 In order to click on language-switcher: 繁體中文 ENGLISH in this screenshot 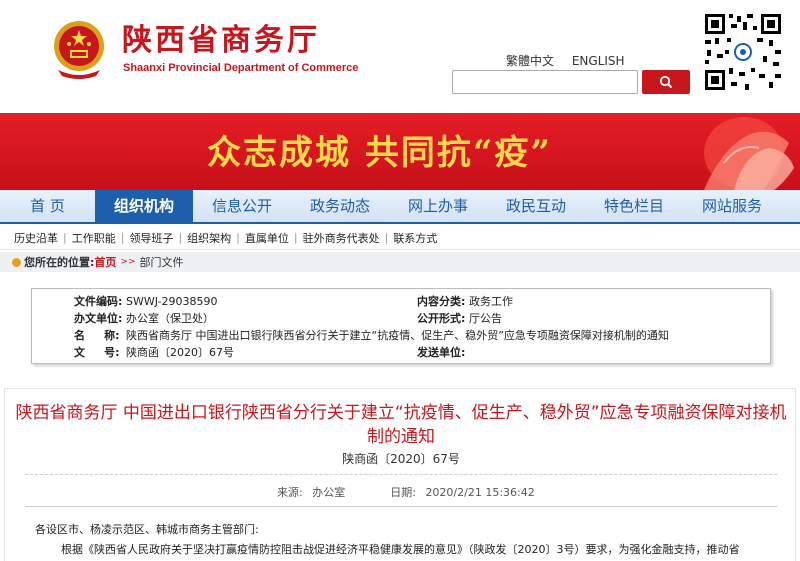, I will do `click(572, 60)`.